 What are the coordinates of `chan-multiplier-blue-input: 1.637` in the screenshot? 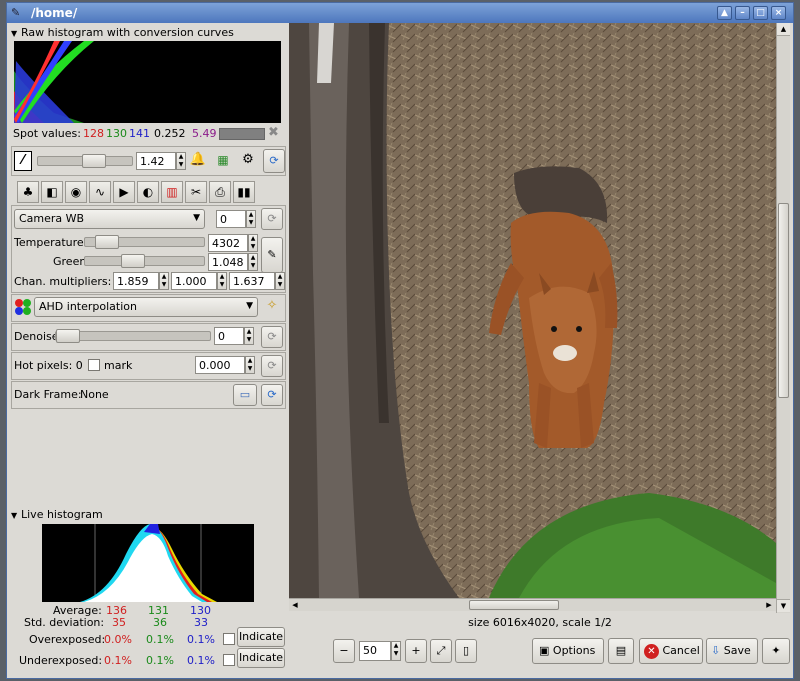 It's located at (252, 281).